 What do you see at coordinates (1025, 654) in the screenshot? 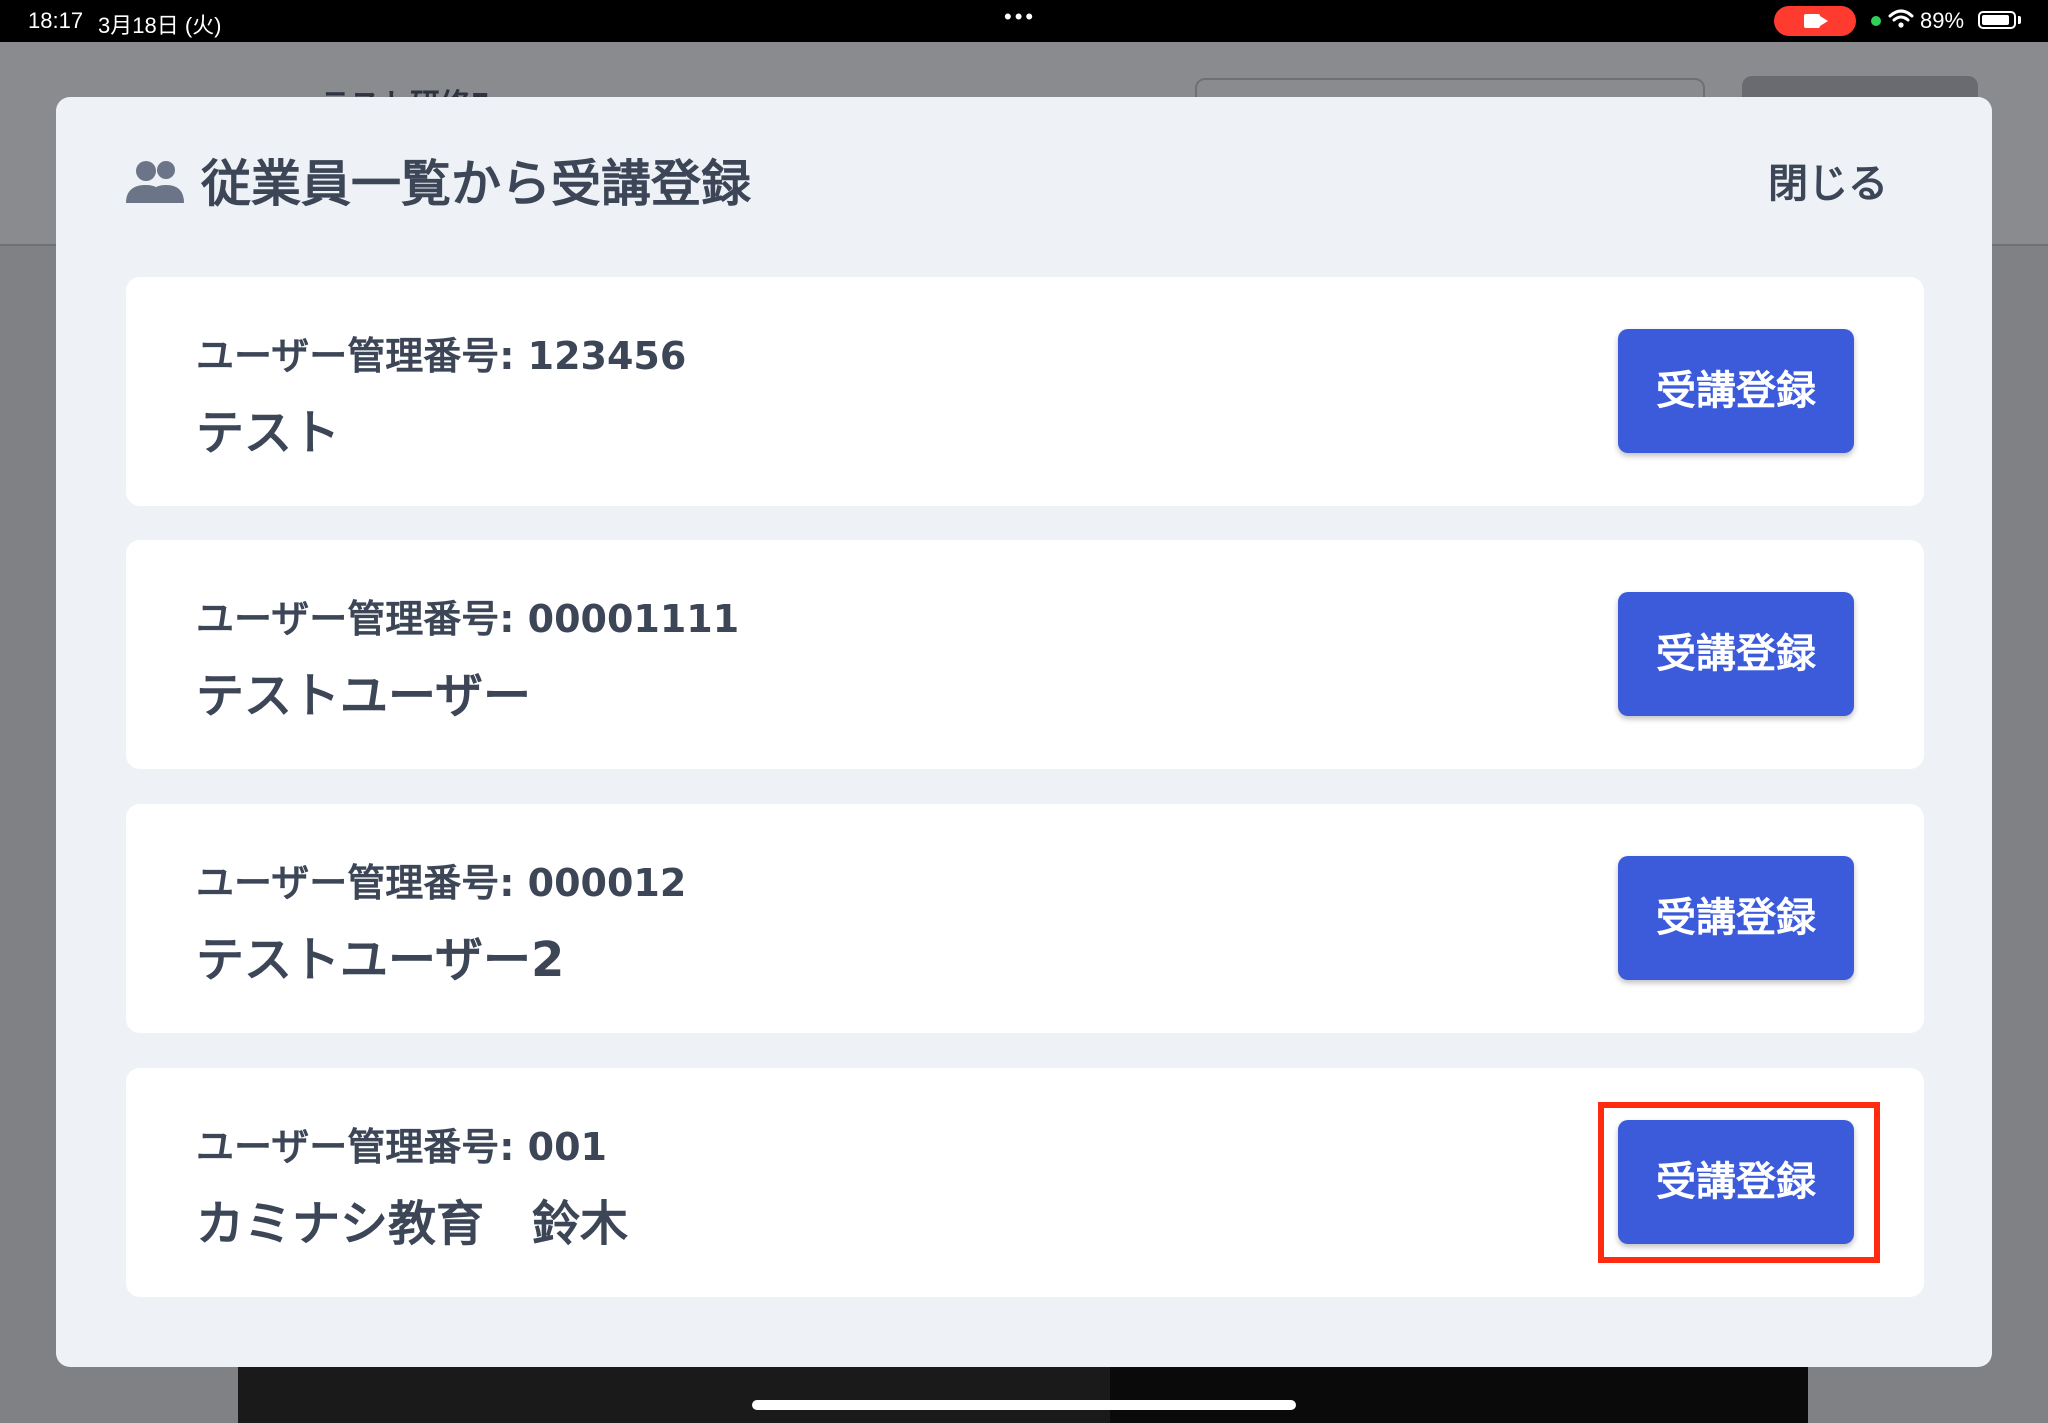
I see `user-card: ユーザー管理番号: 00001111 テストユーザー 受講登録` at bounding box center [1025, 654].